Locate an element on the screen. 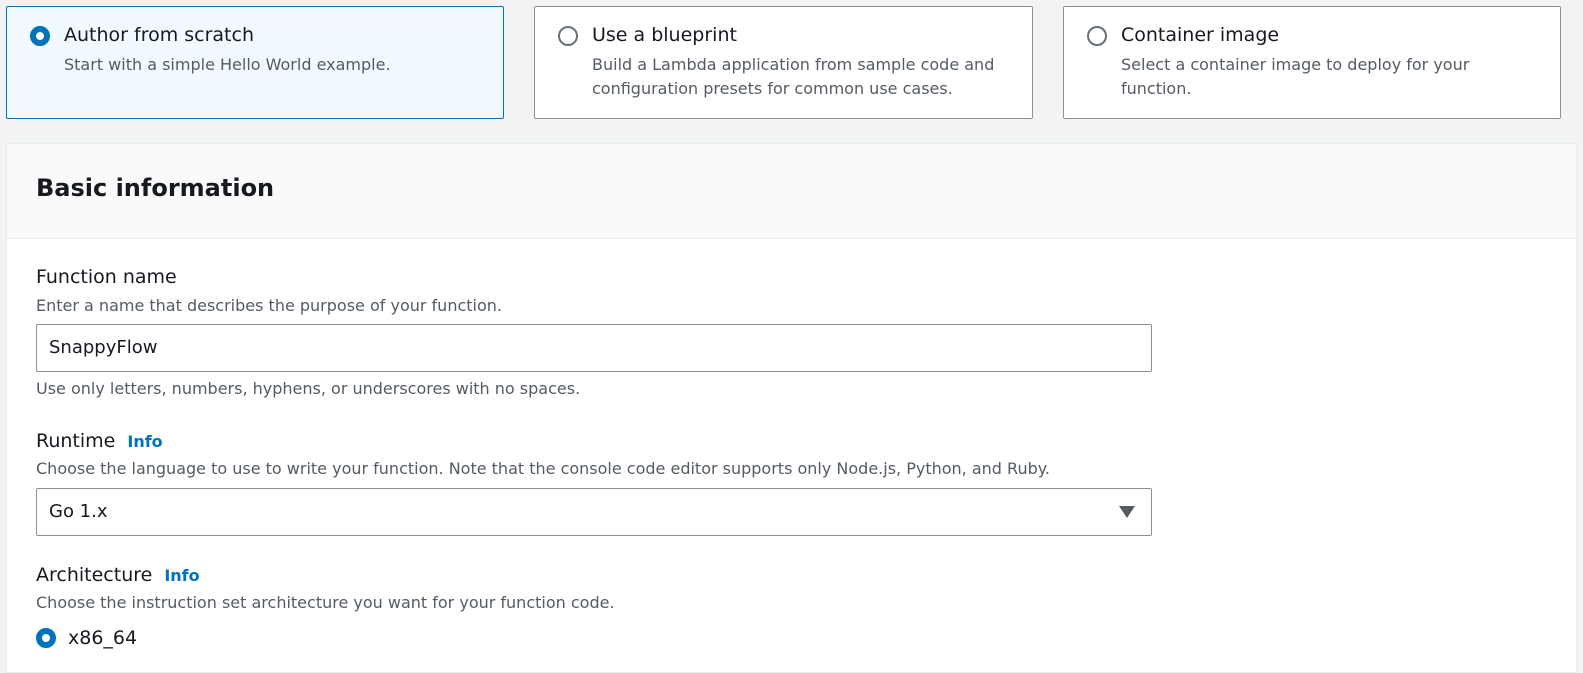 The image size is (1583, 673). architecture-option-x86-64: x86_64 is located at coordinates (86, 638).